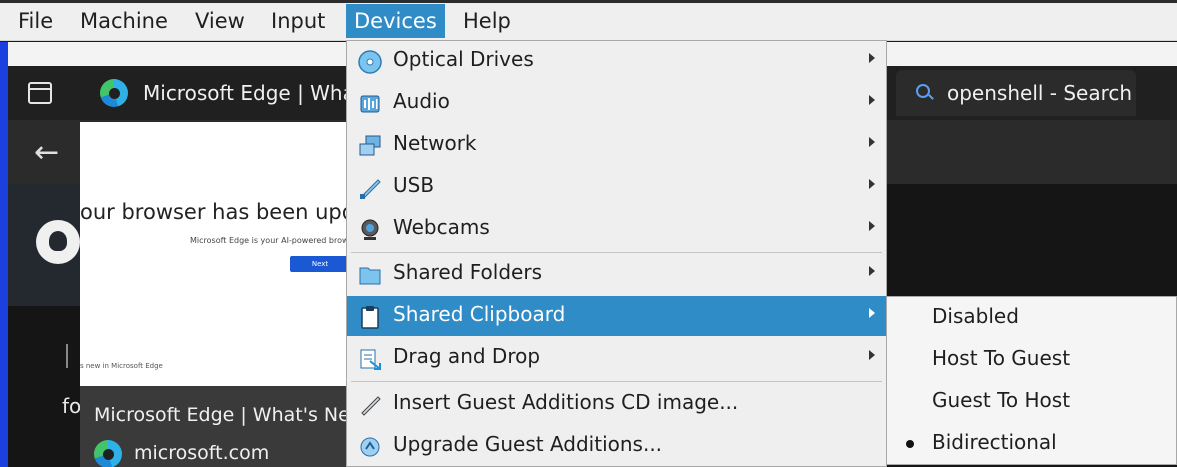 The width and height of the screenshot is (1177, 467). I want to click on menu-file: File, so click(35, 21).